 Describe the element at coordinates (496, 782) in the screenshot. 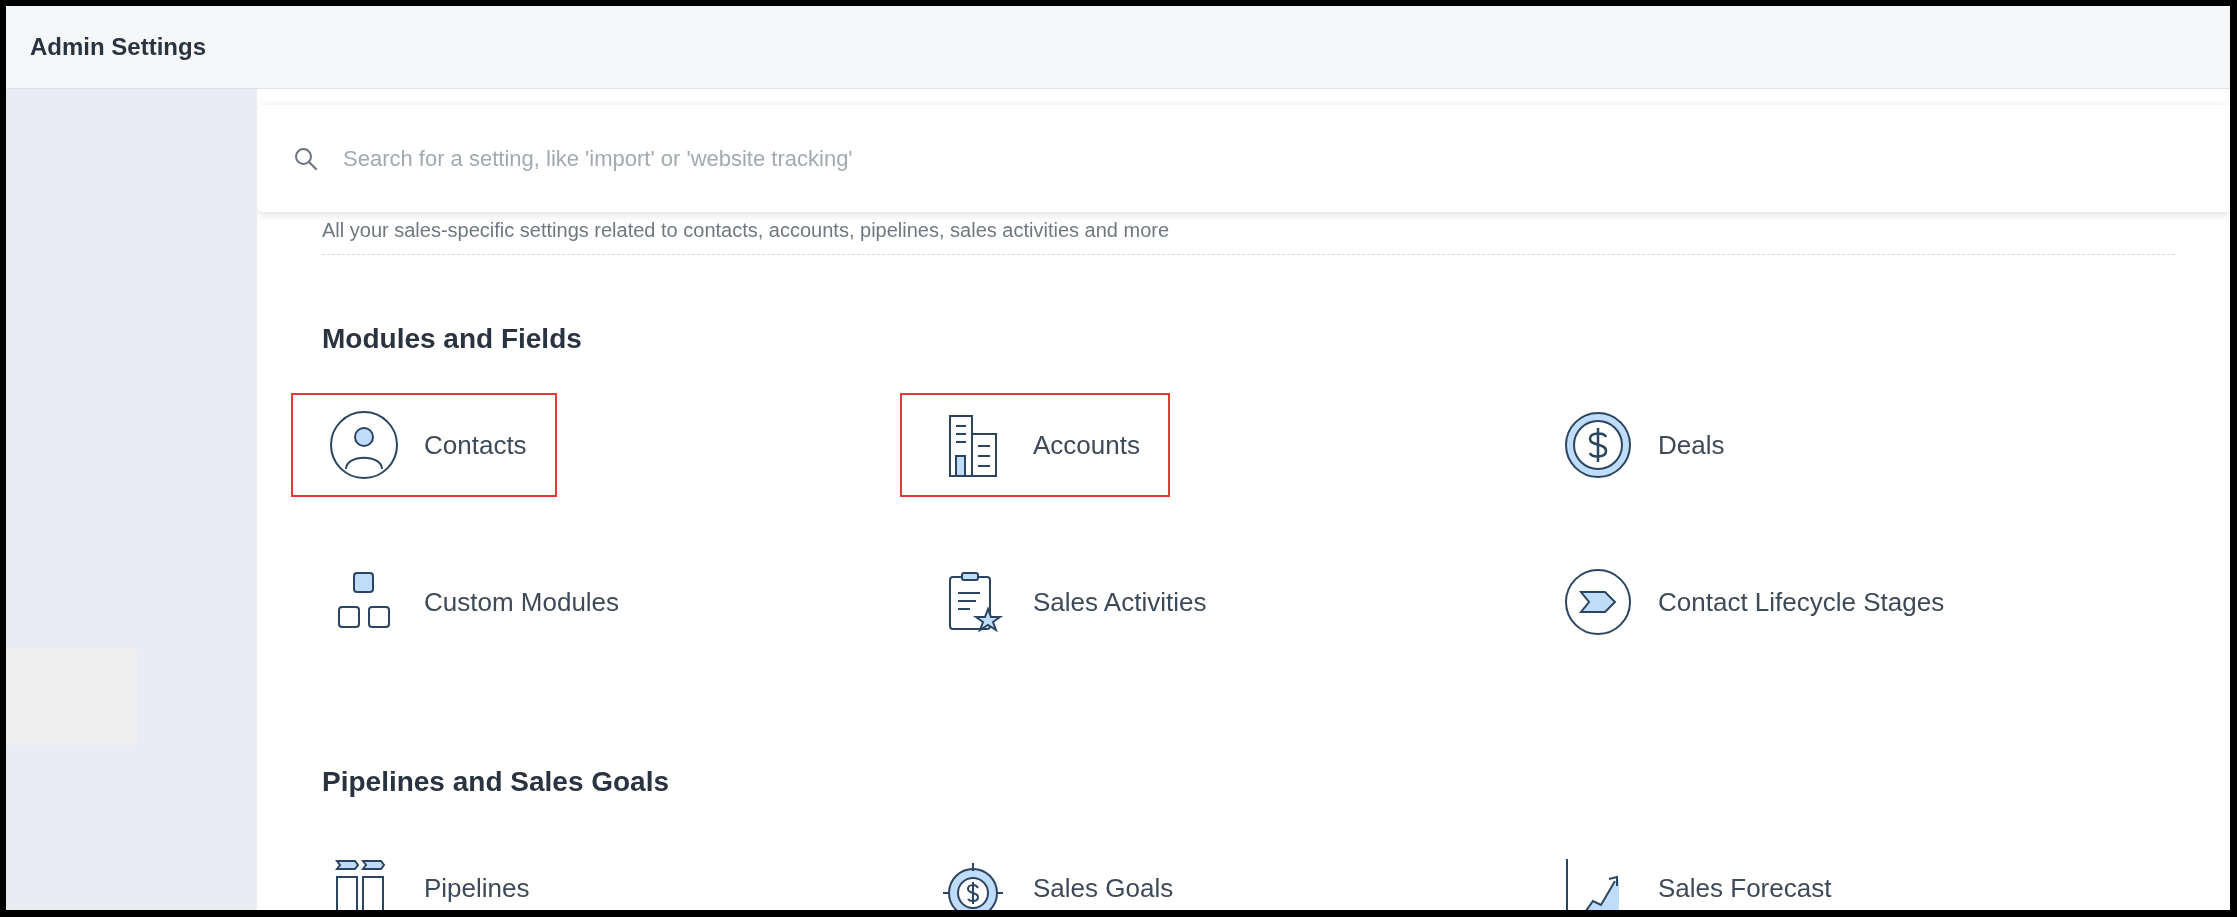

I see `section-heading: Pipelines and Sales Goals` at that location.